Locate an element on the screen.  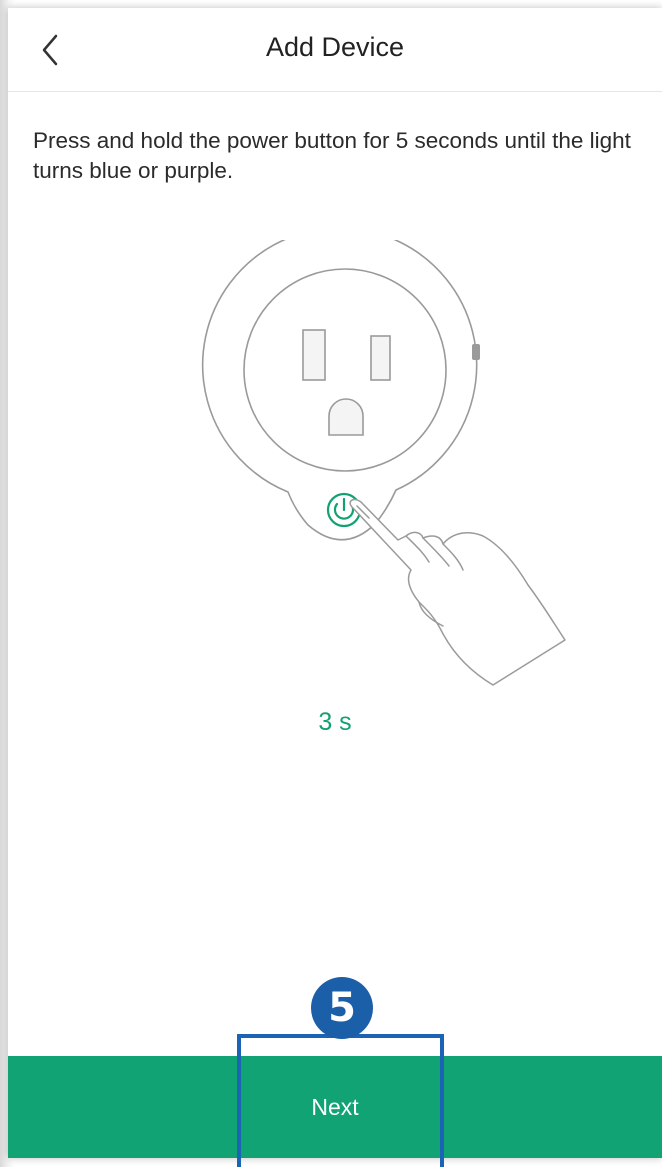
socket-slot-right is located at coordinates (380, 358).